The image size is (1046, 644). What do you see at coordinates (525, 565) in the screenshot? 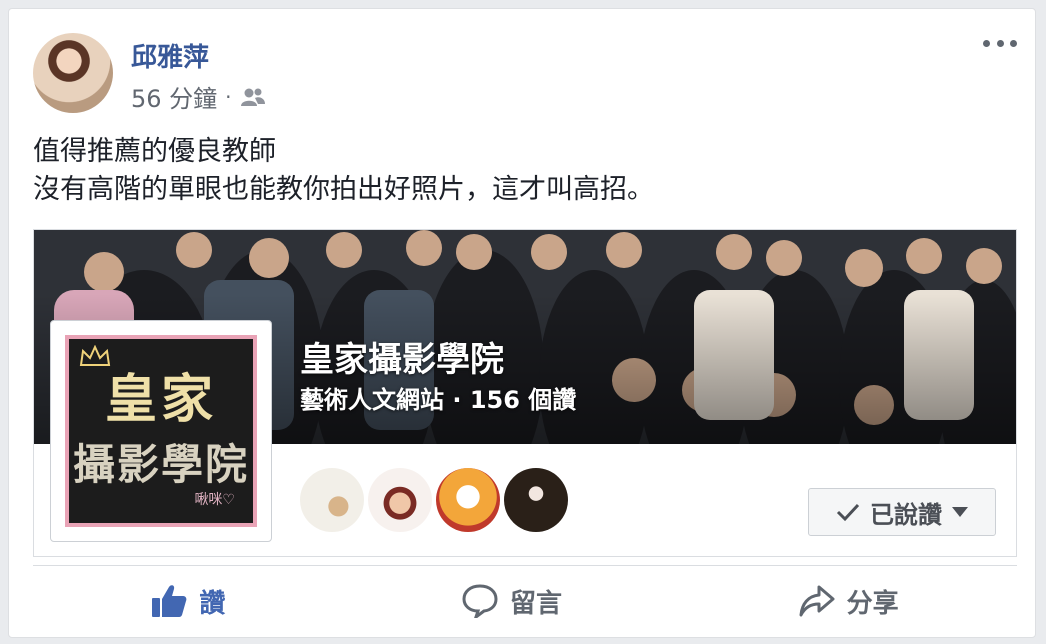
I see `actions-divider` at bounding box center [525, 565].